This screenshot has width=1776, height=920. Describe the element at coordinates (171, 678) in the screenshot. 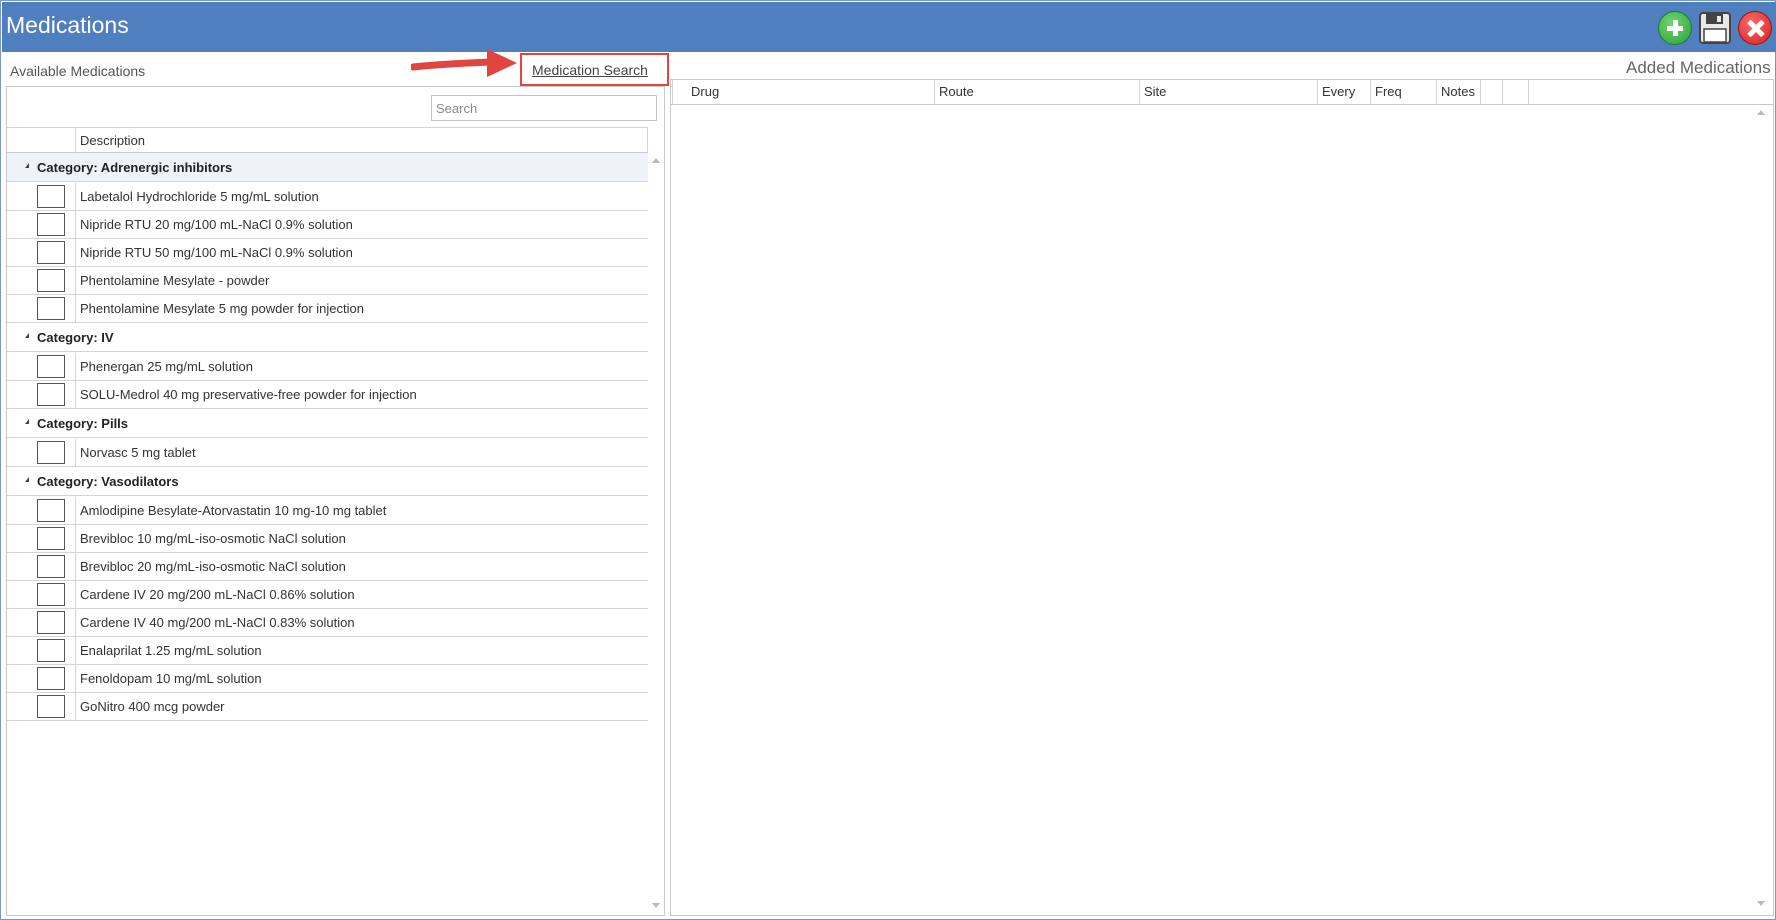

I see `medication-description: Fenoldopam 10 mg/mL solution` at that location.